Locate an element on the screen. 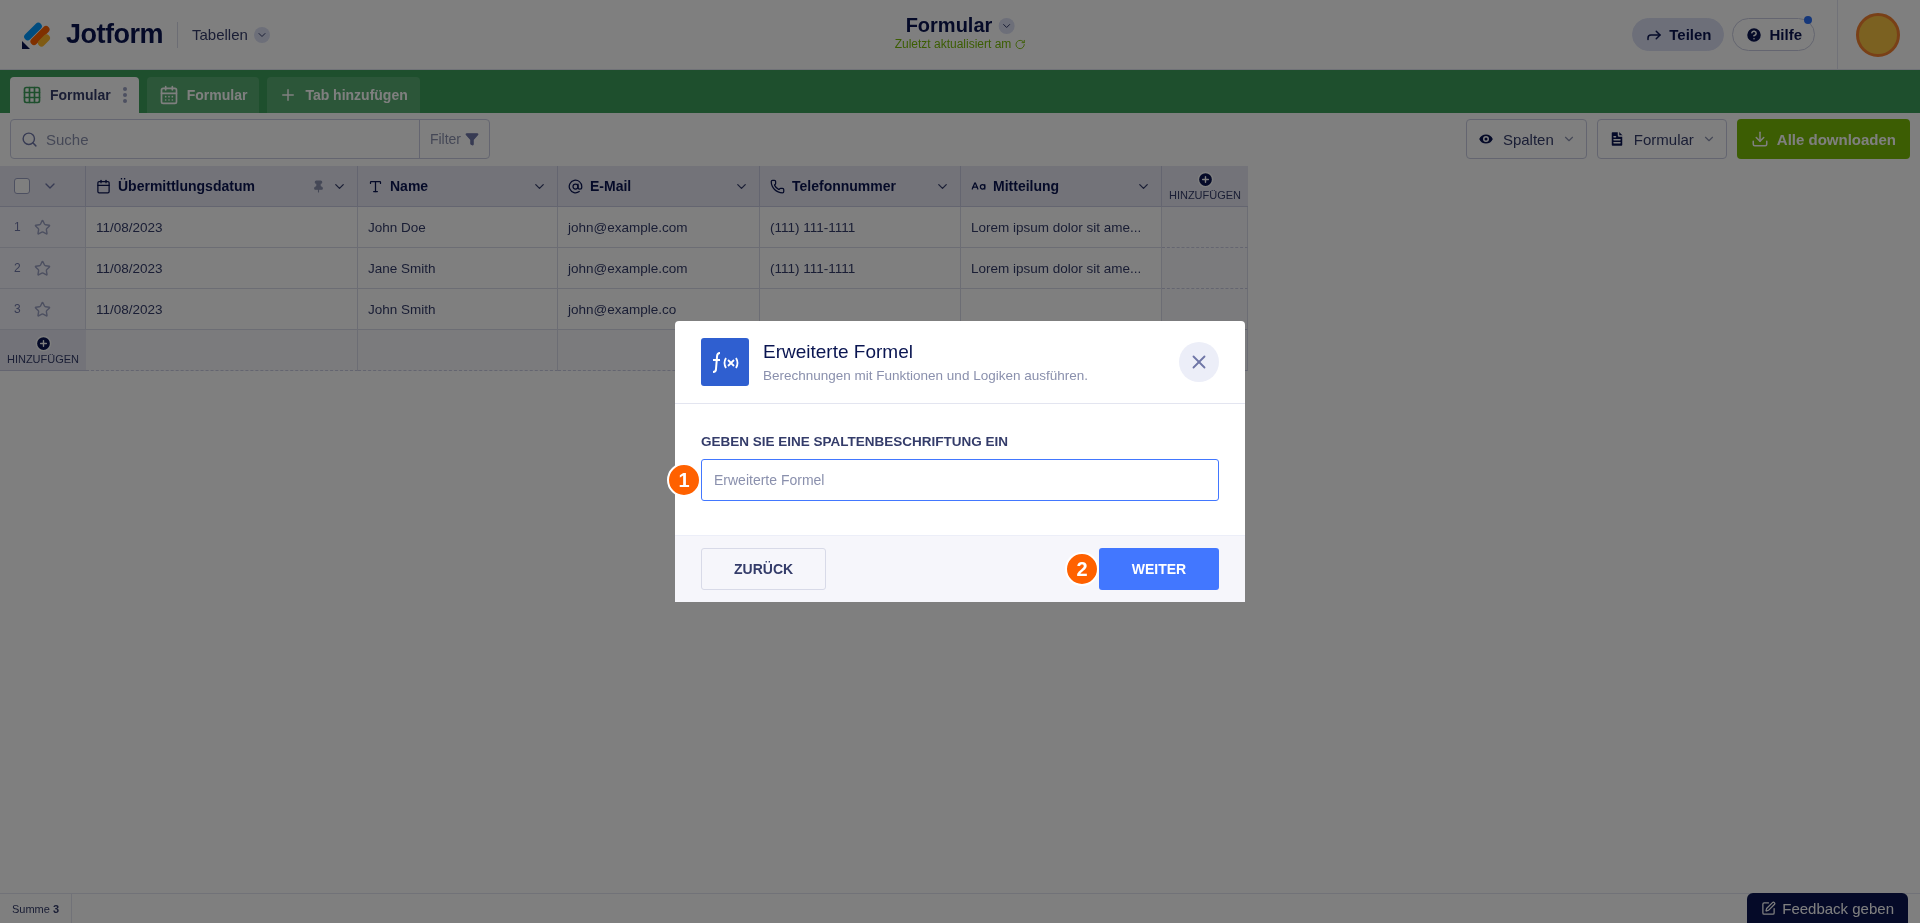 The height and width of the screenshot is (923, 1920). formula-icon is located at coordinates (725, 362).